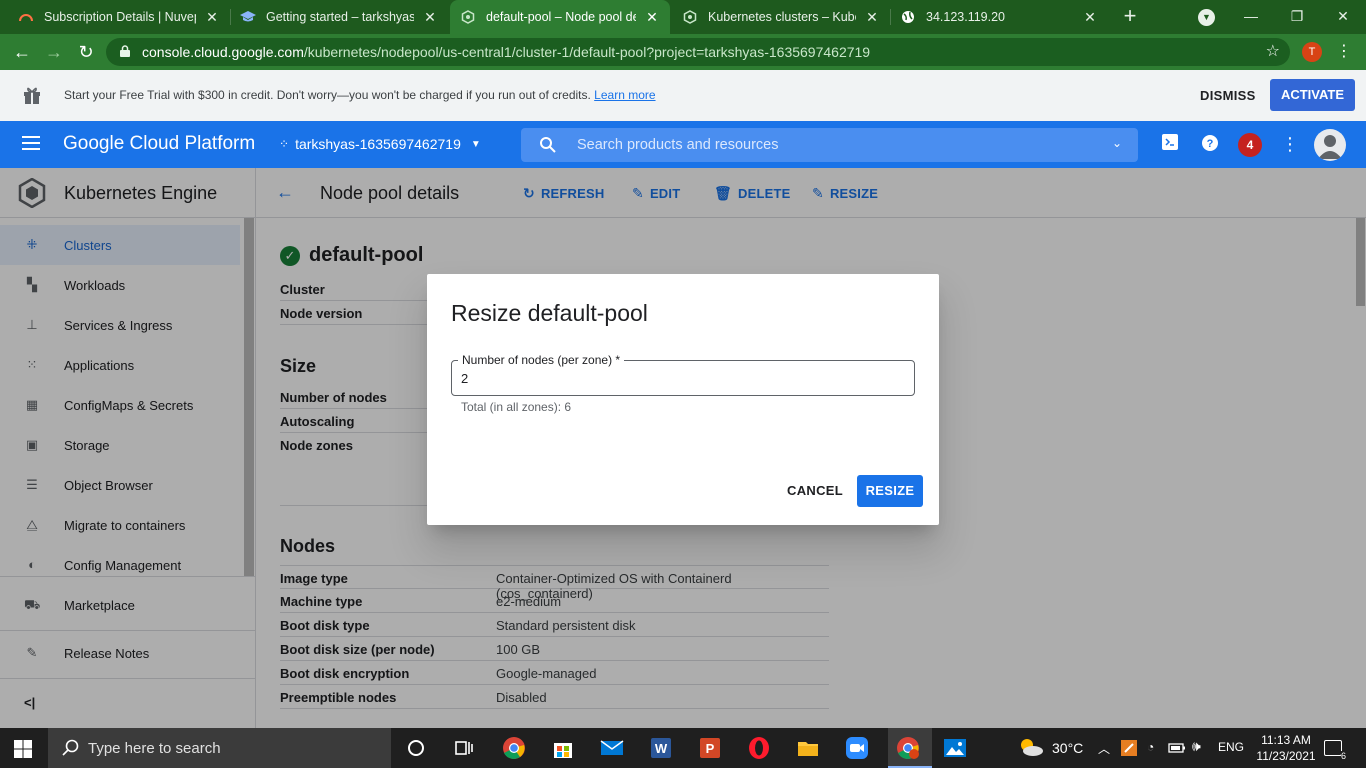  What do you see at coordinates (125, 51) in the screenshot?
I see `lock-icon` at bounding box center [125, 51].